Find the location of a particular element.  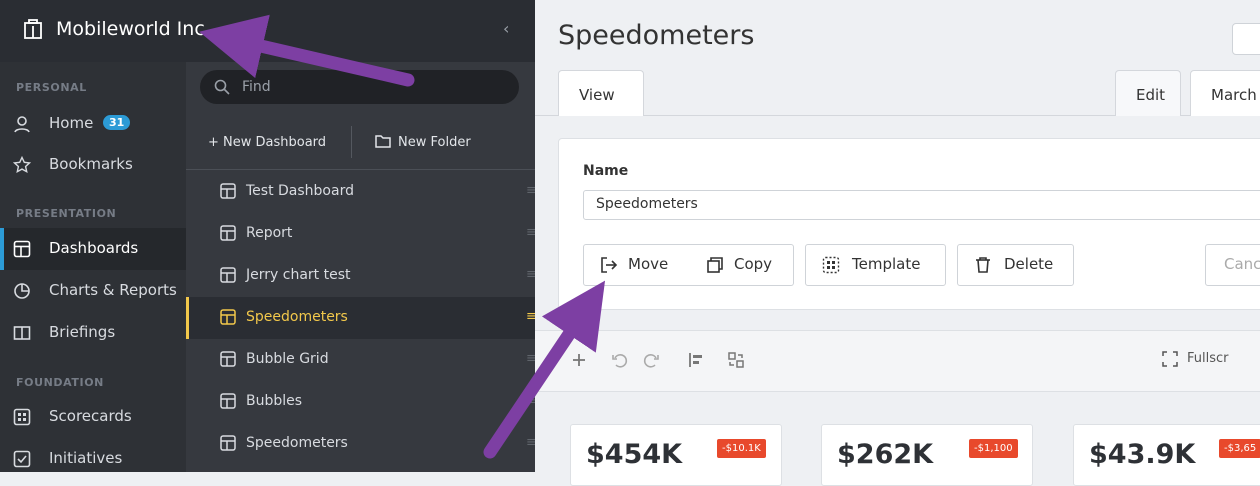

checkbox-icon is located at coordinates (22, 459).